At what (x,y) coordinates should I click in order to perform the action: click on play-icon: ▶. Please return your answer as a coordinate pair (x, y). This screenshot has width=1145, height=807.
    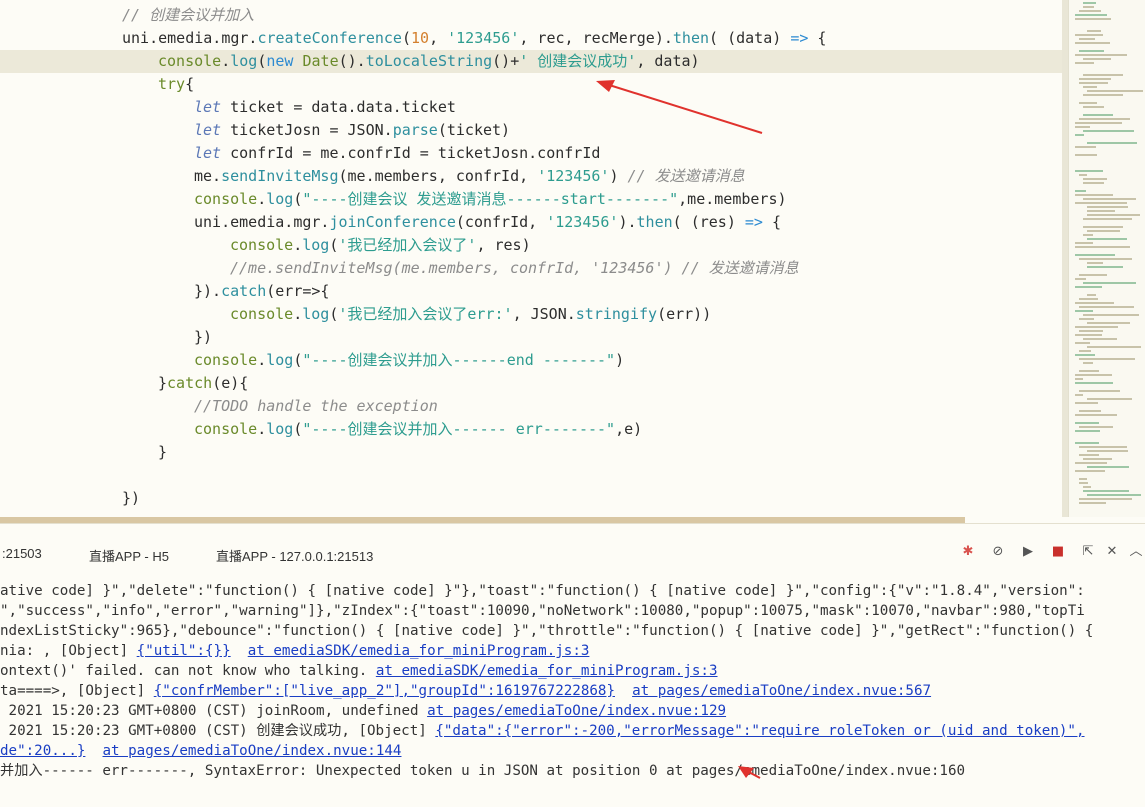
    Looking at the image, I should click on (1028, 552).